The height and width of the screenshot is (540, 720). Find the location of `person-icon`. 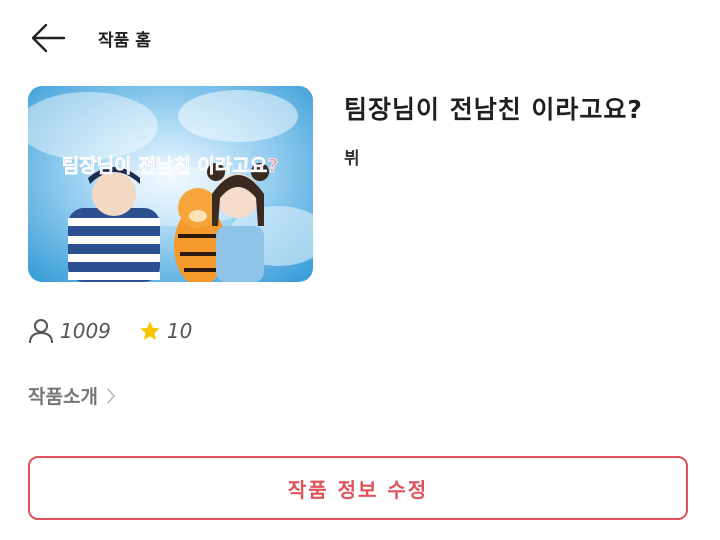

person-icon is located at coordinates (41, 331).